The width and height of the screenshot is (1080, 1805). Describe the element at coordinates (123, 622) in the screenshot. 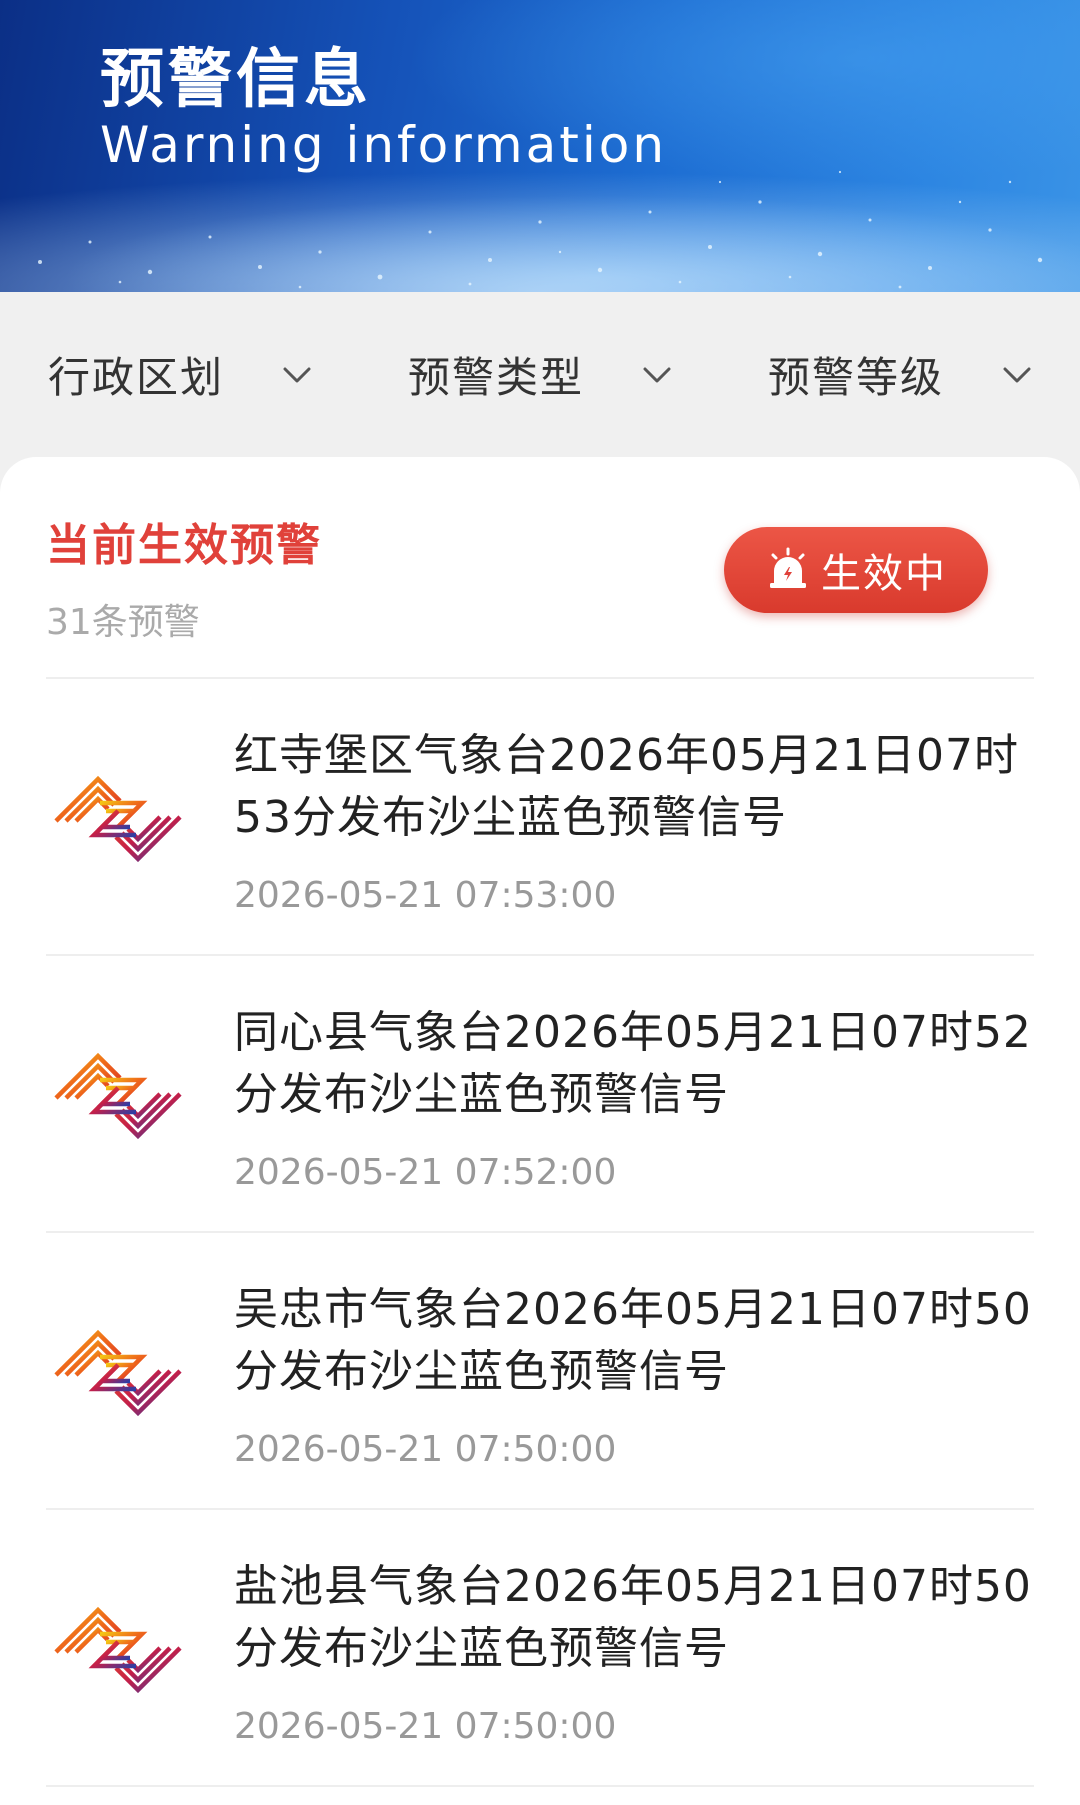

I see `warning-count: 31条预警` at that location.